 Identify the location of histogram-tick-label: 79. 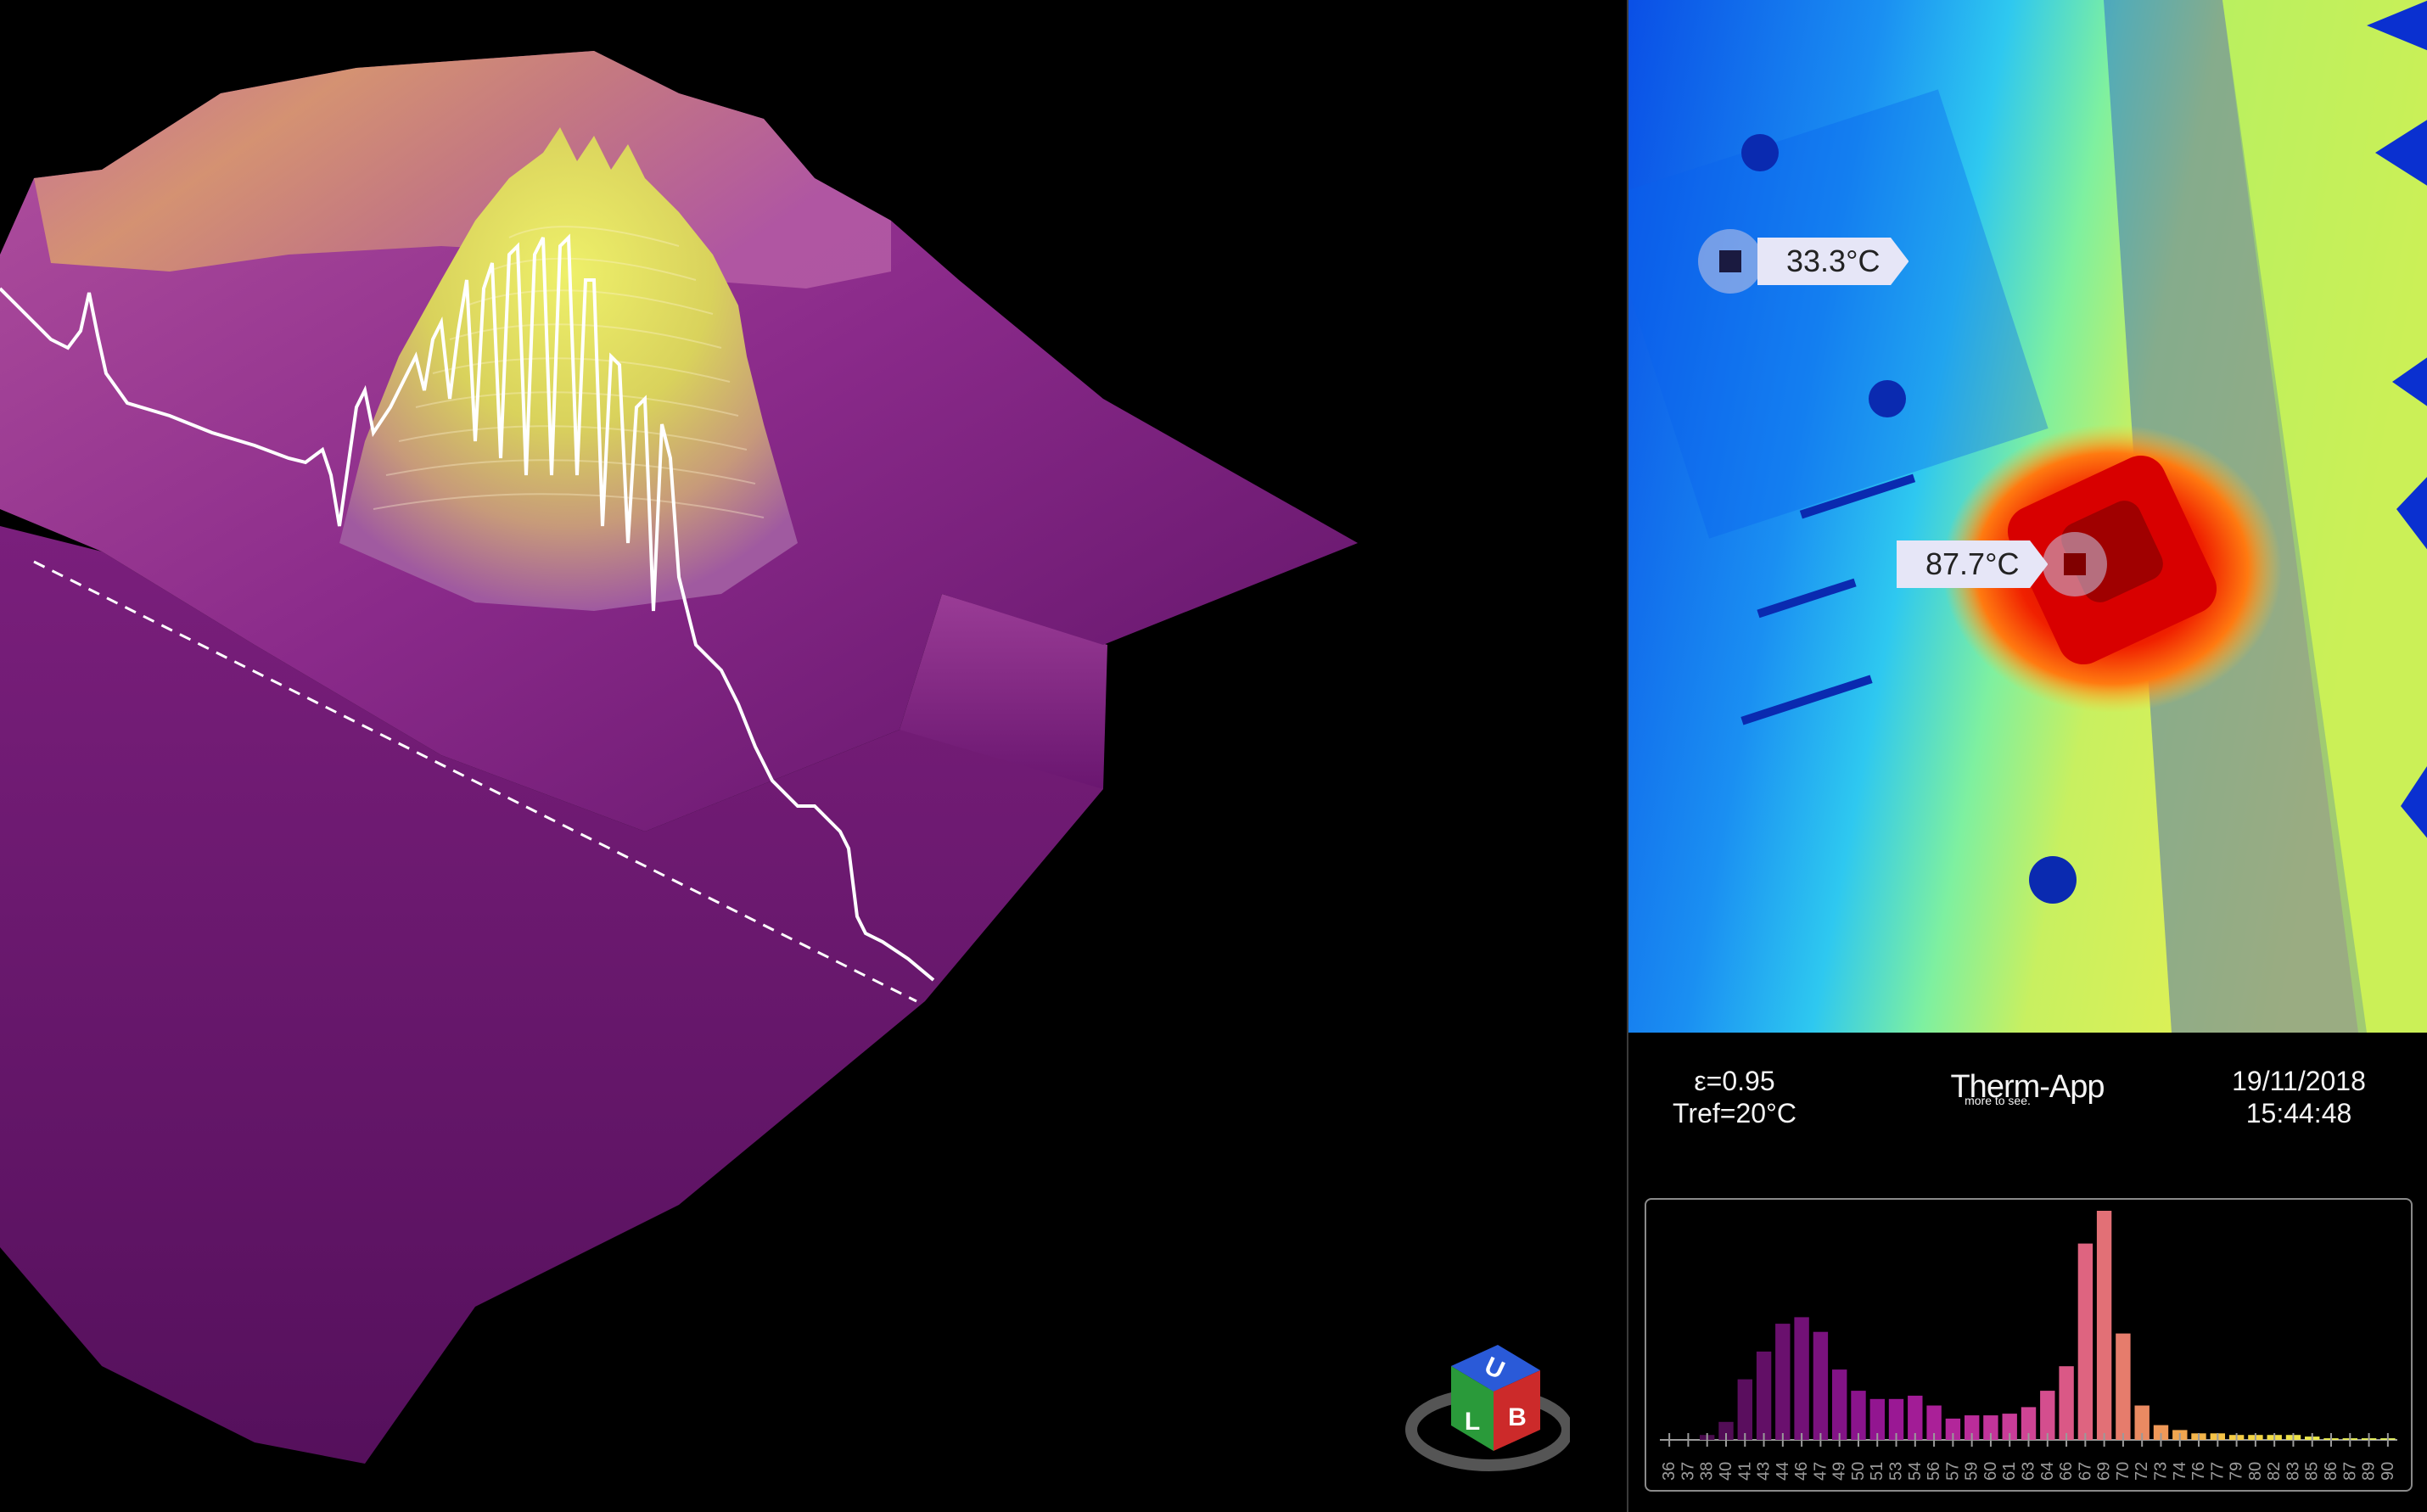
(2237, 1471).